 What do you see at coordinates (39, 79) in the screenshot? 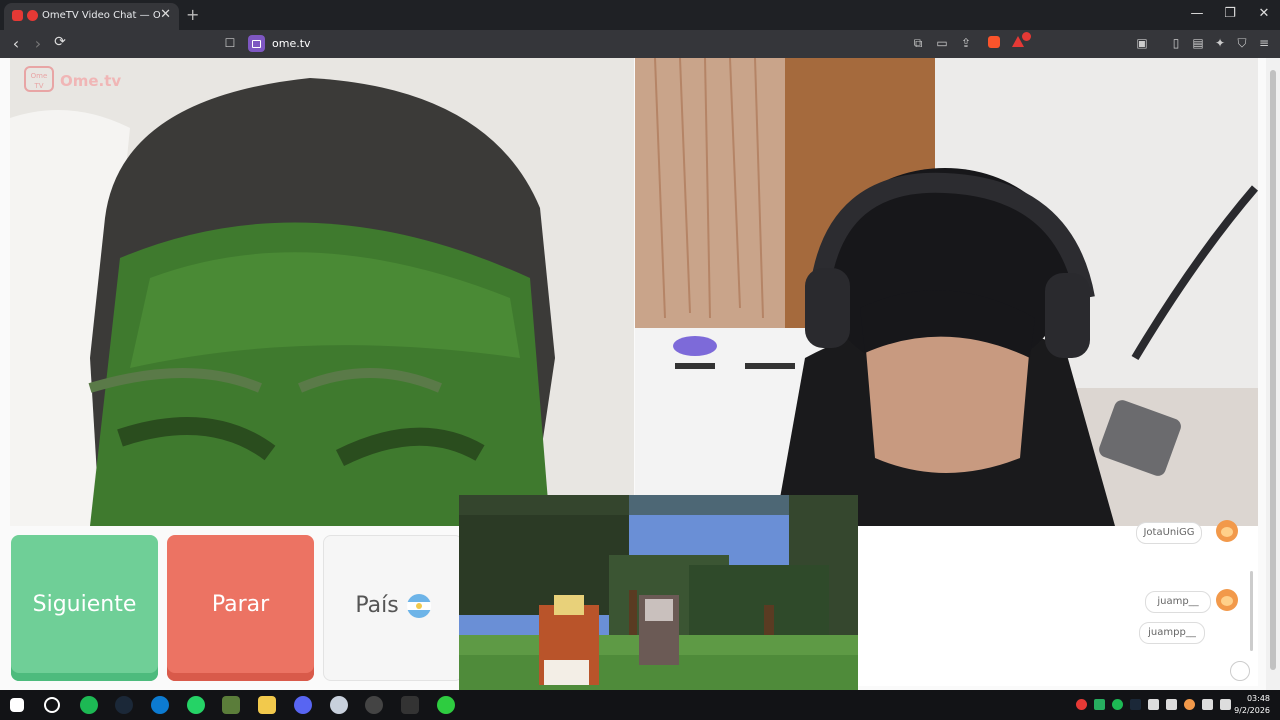
I see `ometv-logo-badge: Ome TV` at bounding box center [39, 79].